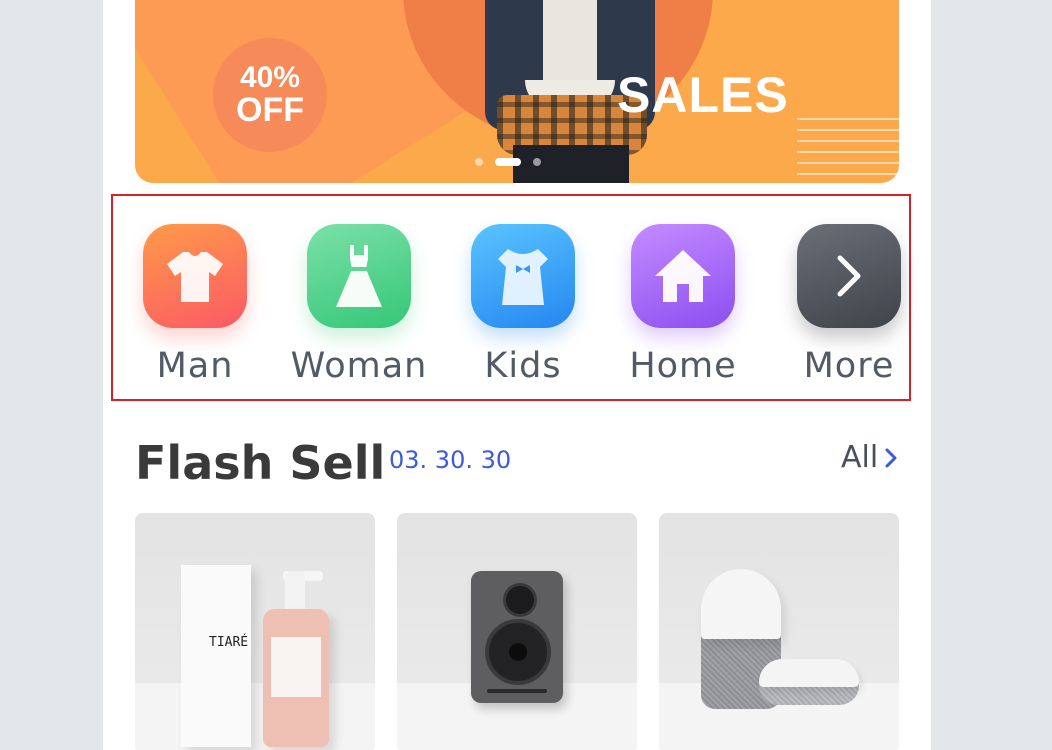 The height and width of the screenshot is (750, 1052). What do you see at coordinates (359, 276) in the screenshot?
I see `dress-icon` at bounding box center [359, 276].